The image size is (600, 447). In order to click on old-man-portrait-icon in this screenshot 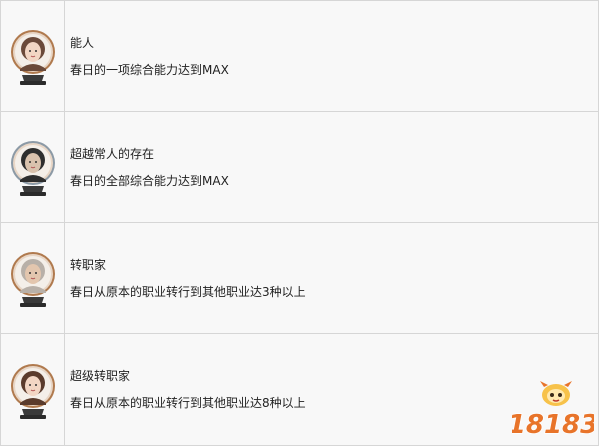, I will do `click(32, 279)`.